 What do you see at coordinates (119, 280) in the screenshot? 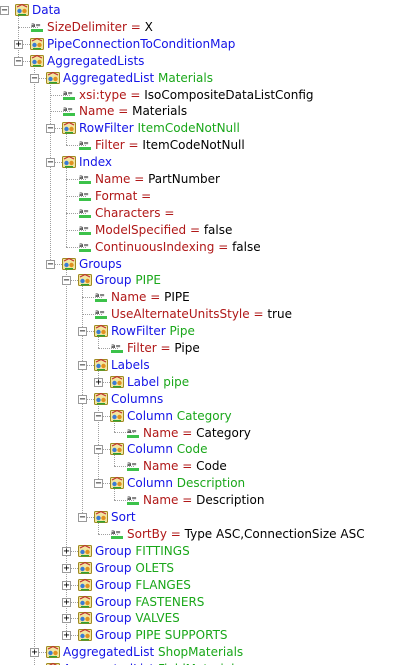
I see `tree-element-node: Group PIPE` at bounding box center [119, 280].